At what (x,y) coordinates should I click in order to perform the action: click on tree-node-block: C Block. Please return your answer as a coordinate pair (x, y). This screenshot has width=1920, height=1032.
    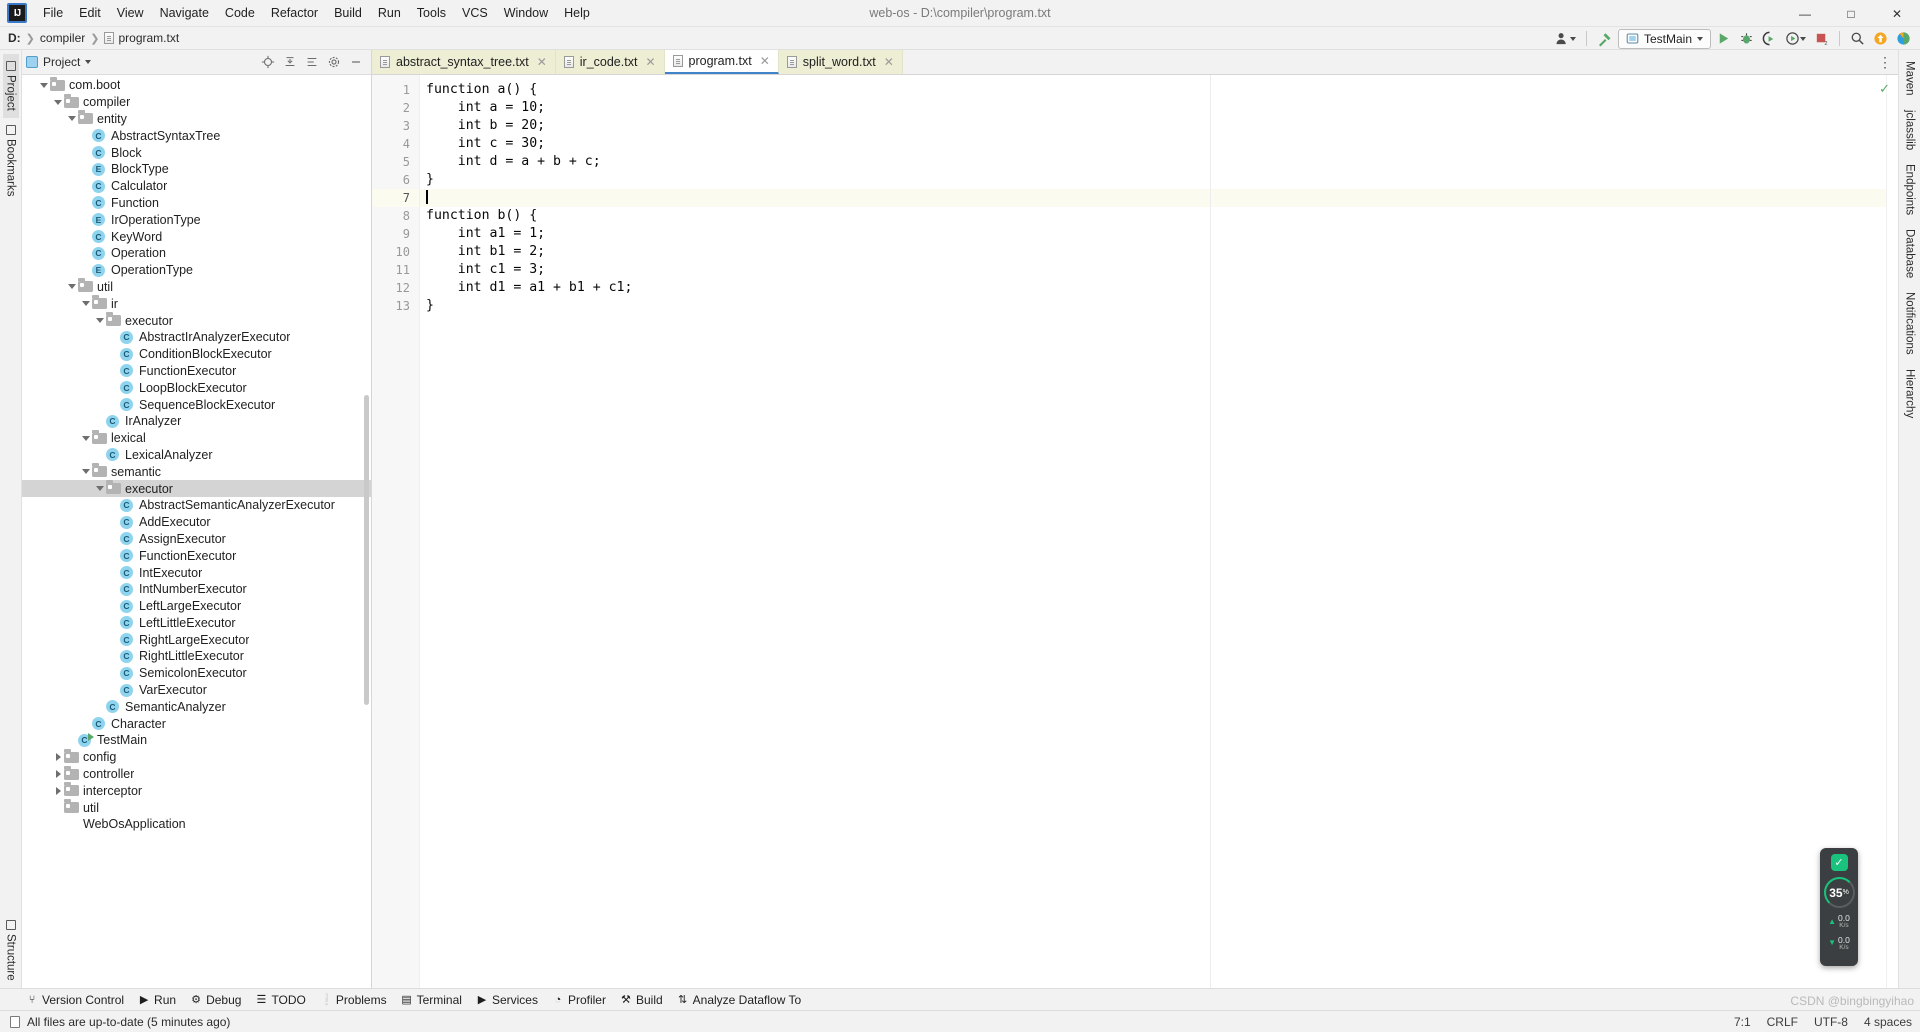
    Looking at the image, I should click on (196, 152).